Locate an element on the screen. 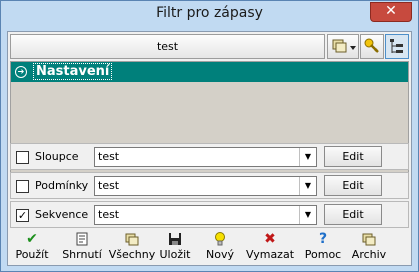 The image size is (419, 272). copy-dropdown-icon is located at coordinates (344, 46).